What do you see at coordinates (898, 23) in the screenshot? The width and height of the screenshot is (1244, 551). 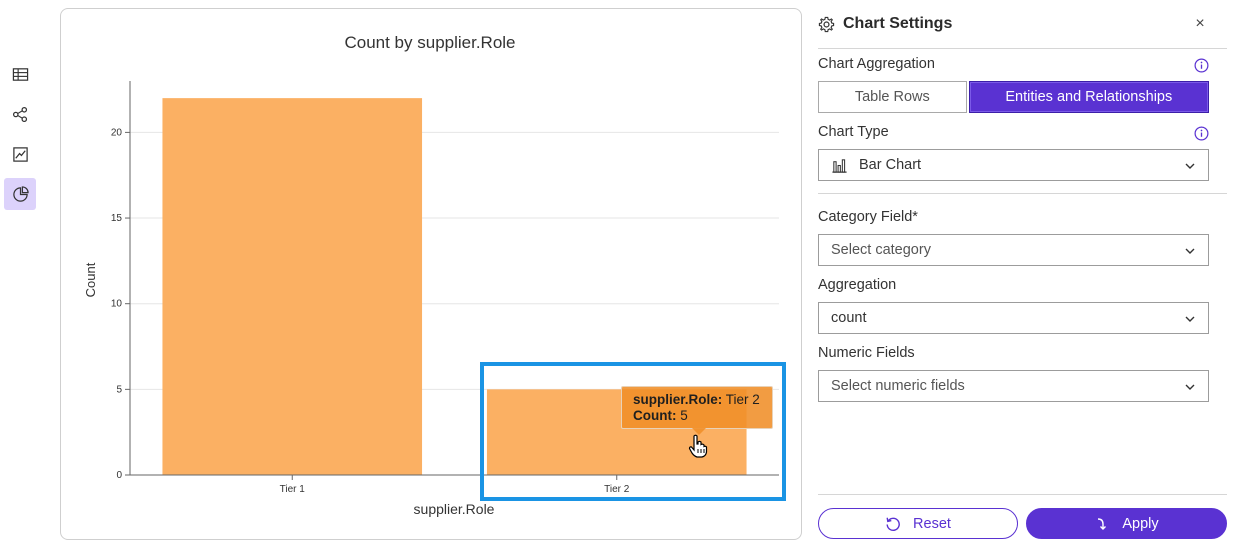 I see `panel-title: Chart Settings` at bounding box center [898, 23].